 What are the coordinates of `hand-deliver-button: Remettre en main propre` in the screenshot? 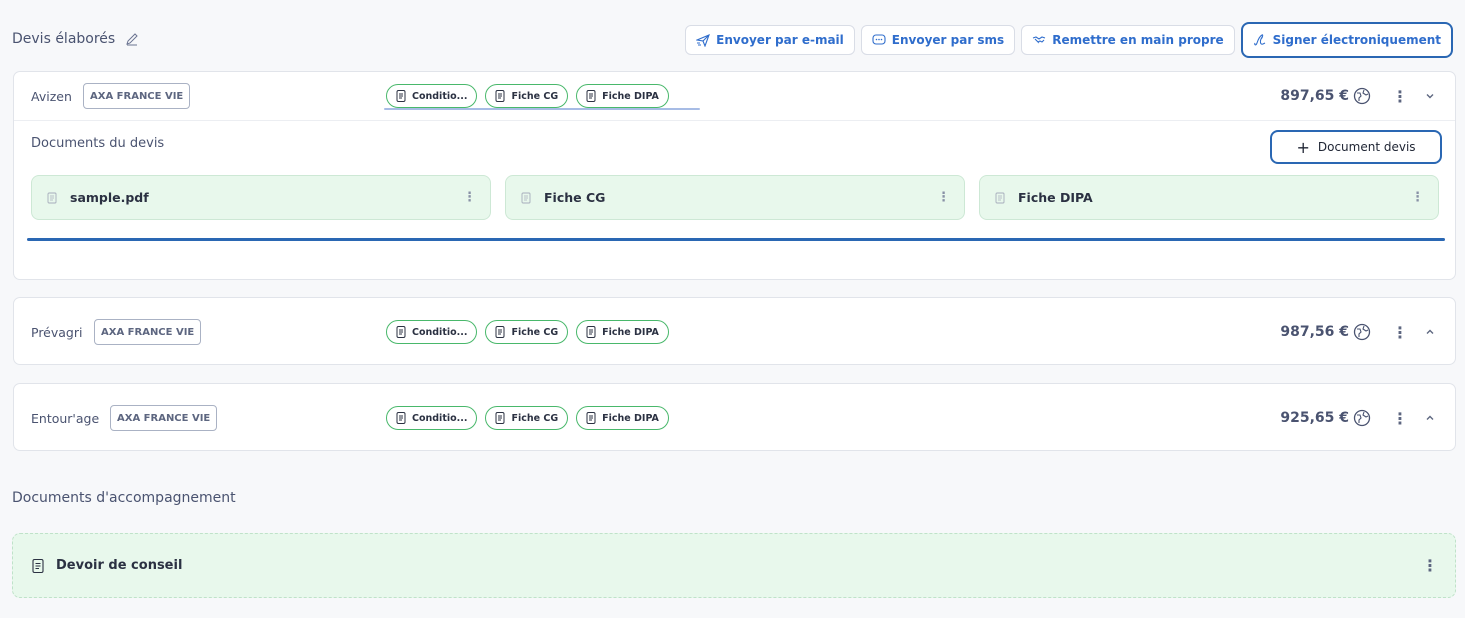 It's located at (1128, 40).